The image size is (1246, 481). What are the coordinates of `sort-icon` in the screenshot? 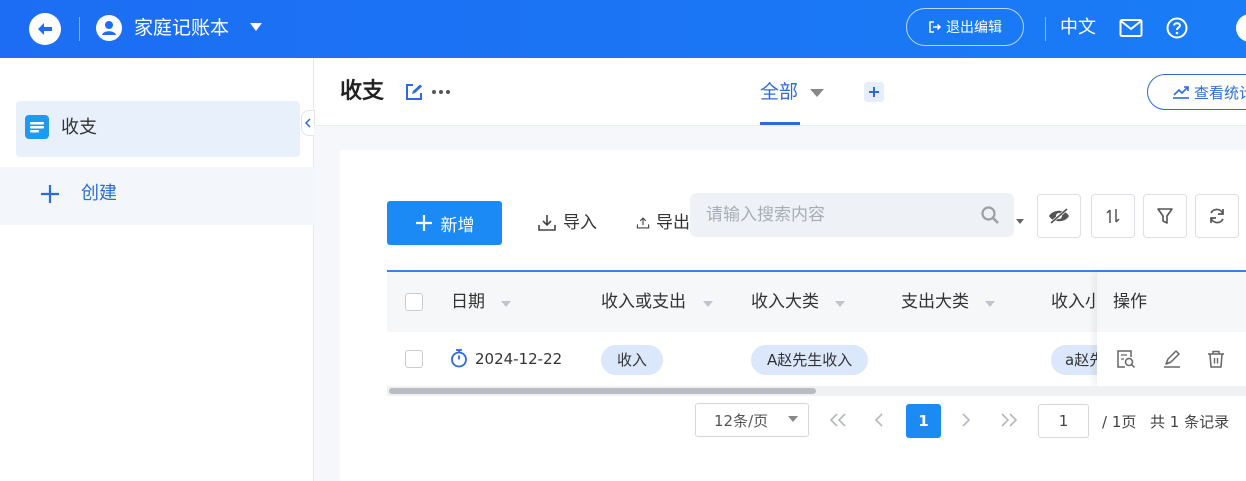 It's located at (1113, 216).